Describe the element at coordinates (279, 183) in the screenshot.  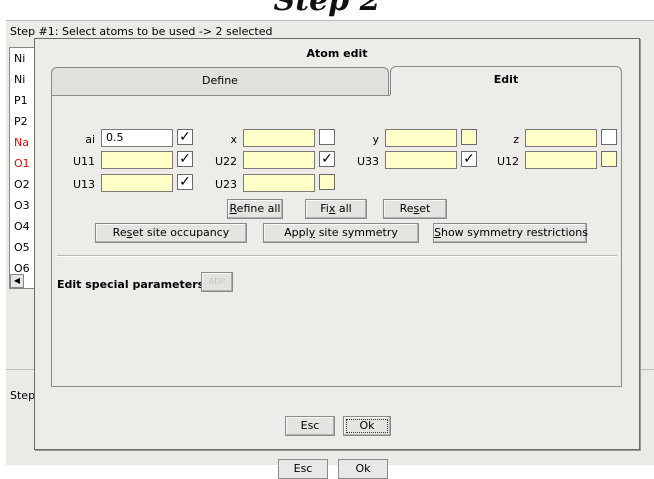
I see `u23-field` at that location.